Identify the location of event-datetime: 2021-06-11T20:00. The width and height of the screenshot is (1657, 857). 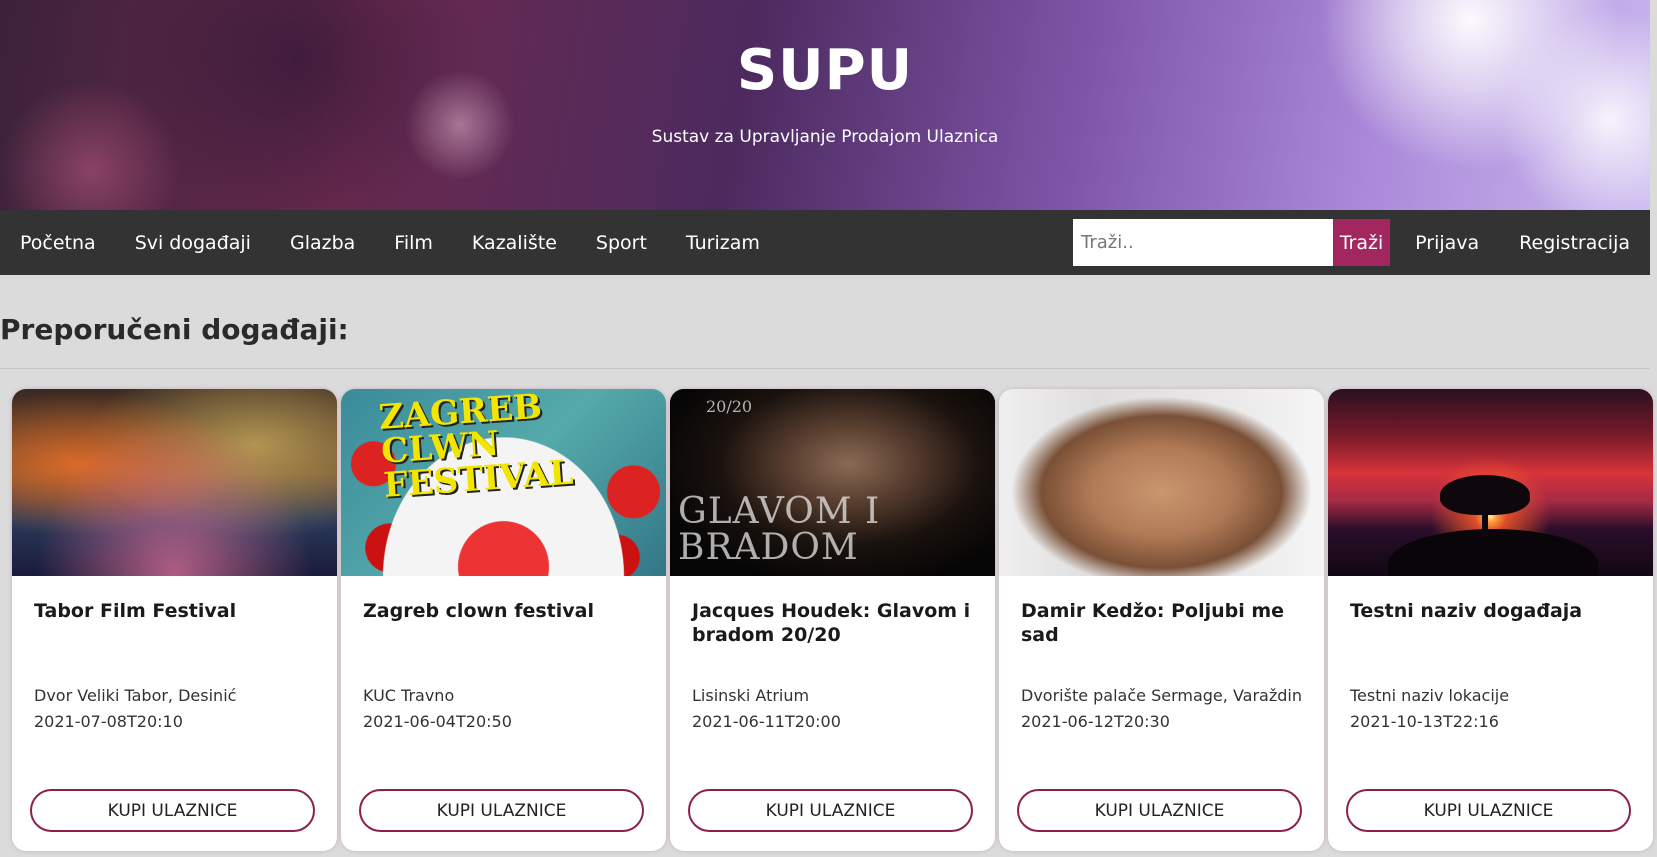
(766, 721).